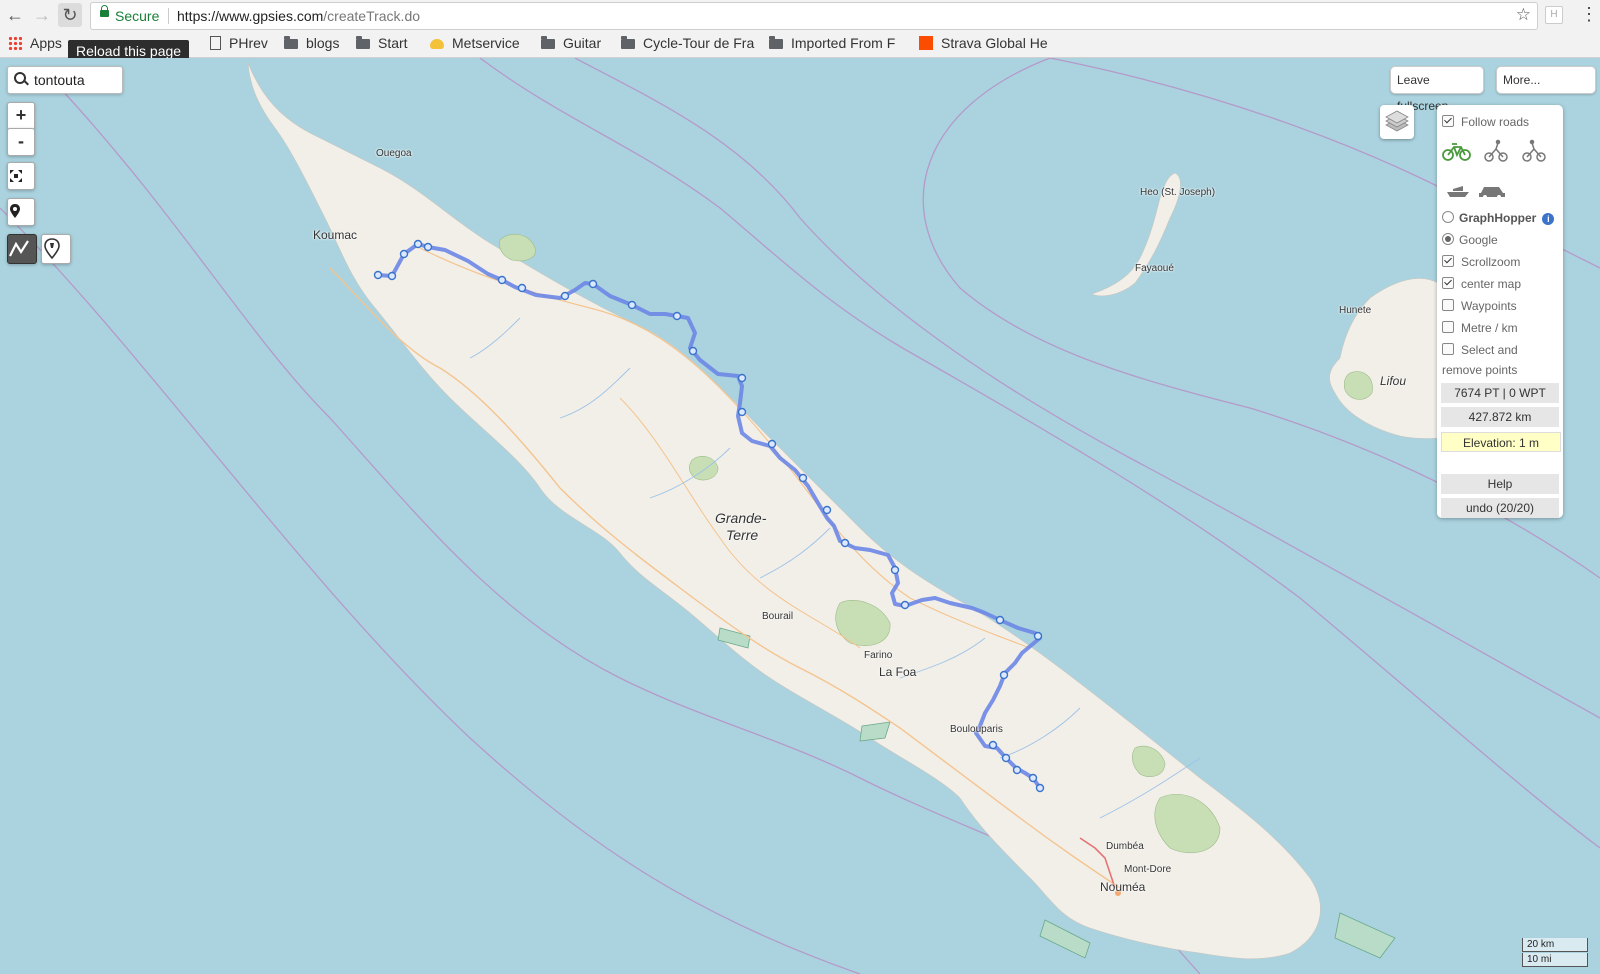 Image resolution: width=1600 pixels, height=974 pixels. I want to click on place-label: La Foa, so click(898, 672).